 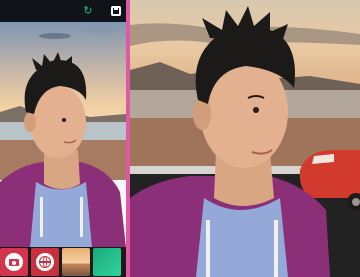 I want to click on save-icon, so click(x=116, y=11).